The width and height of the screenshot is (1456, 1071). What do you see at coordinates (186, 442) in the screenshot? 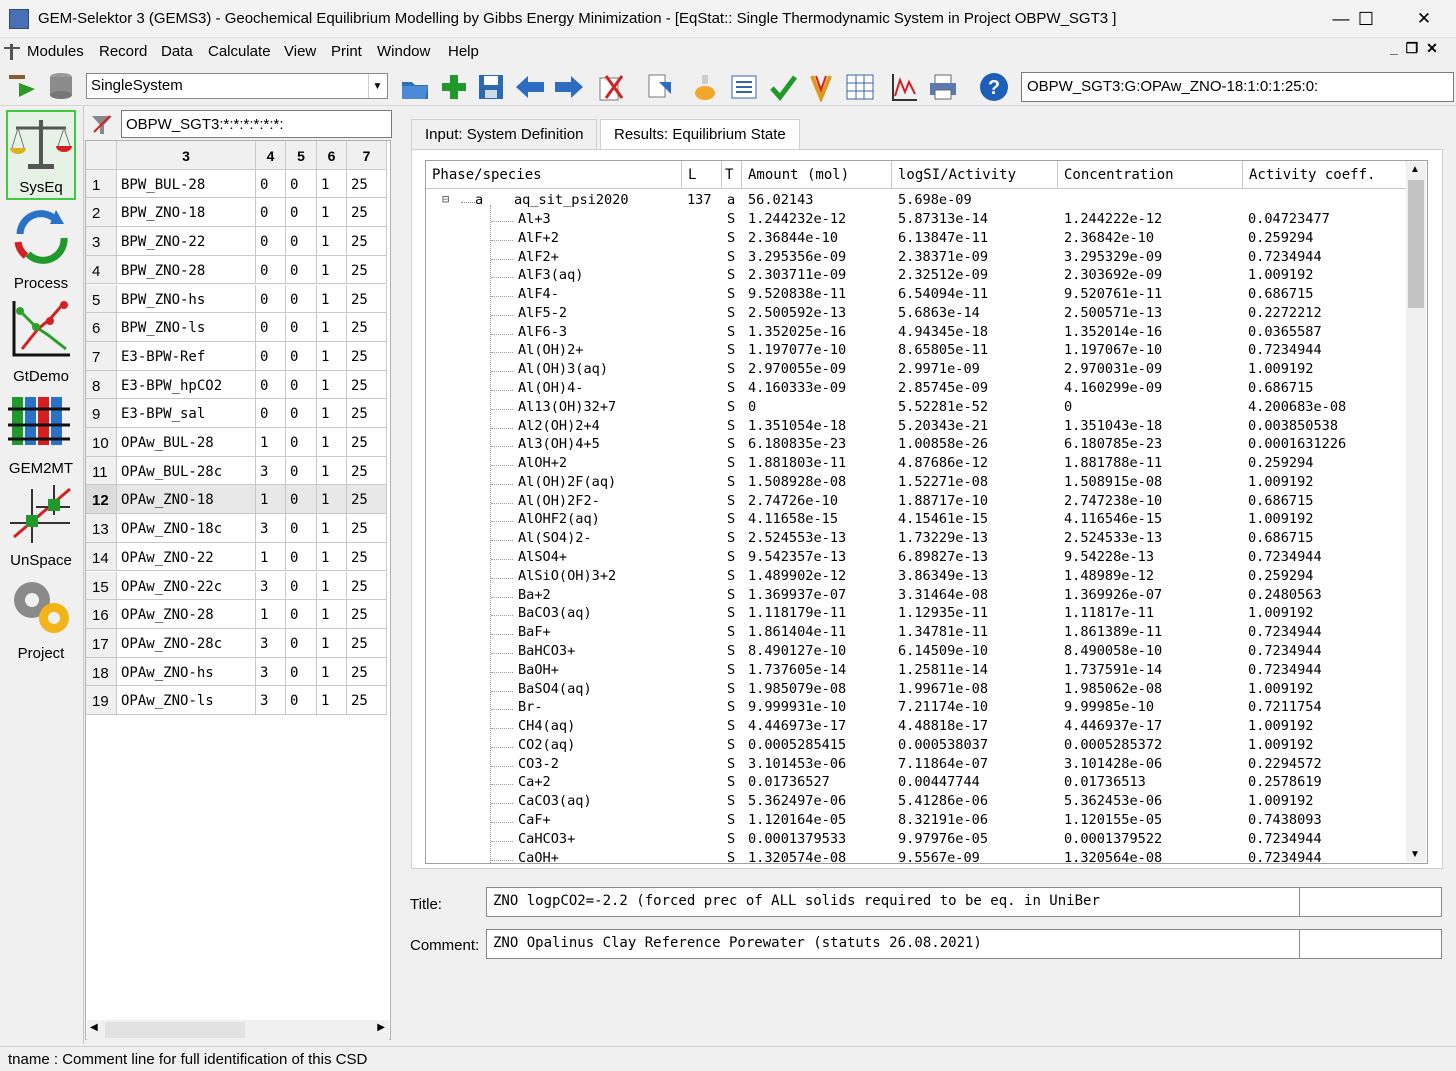
I see `record-cell: OPAw_BUL-28` at bounding box center [186, 442].